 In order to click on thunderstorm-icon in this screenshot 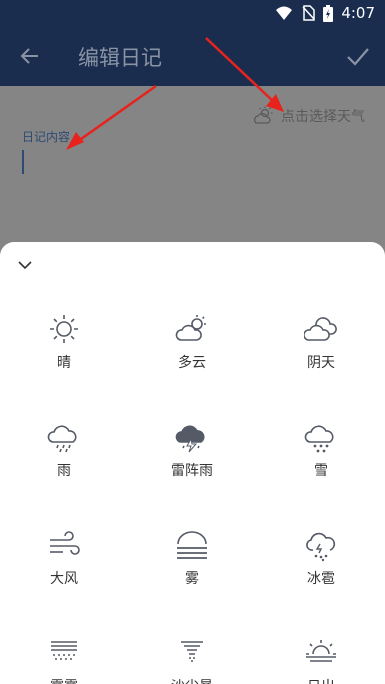, I will do `click(190, 439)`.